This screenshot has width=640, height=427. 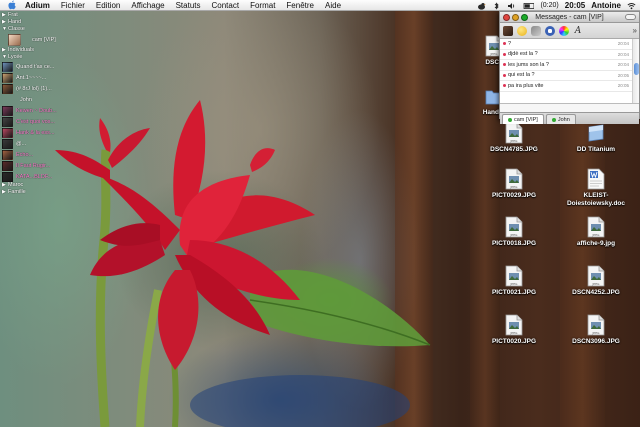 What do you see at coordinates (21, 50) in the screenshot?
I see `group-label: Individuals` at bounding box center [21, 50].